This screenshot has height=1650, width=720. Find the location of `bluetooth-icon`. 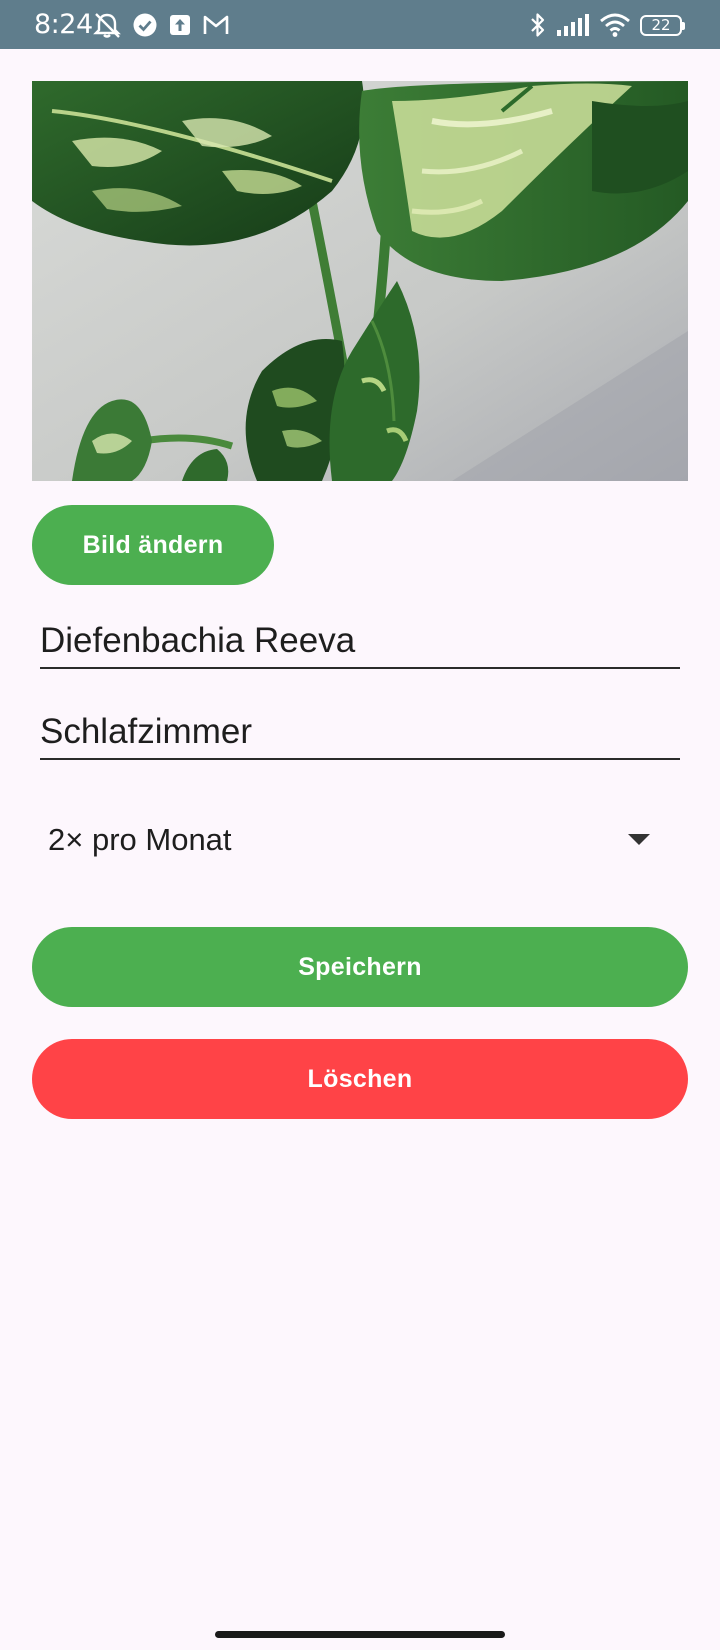

bluetooth-icon is located at coordinates (538, 25).